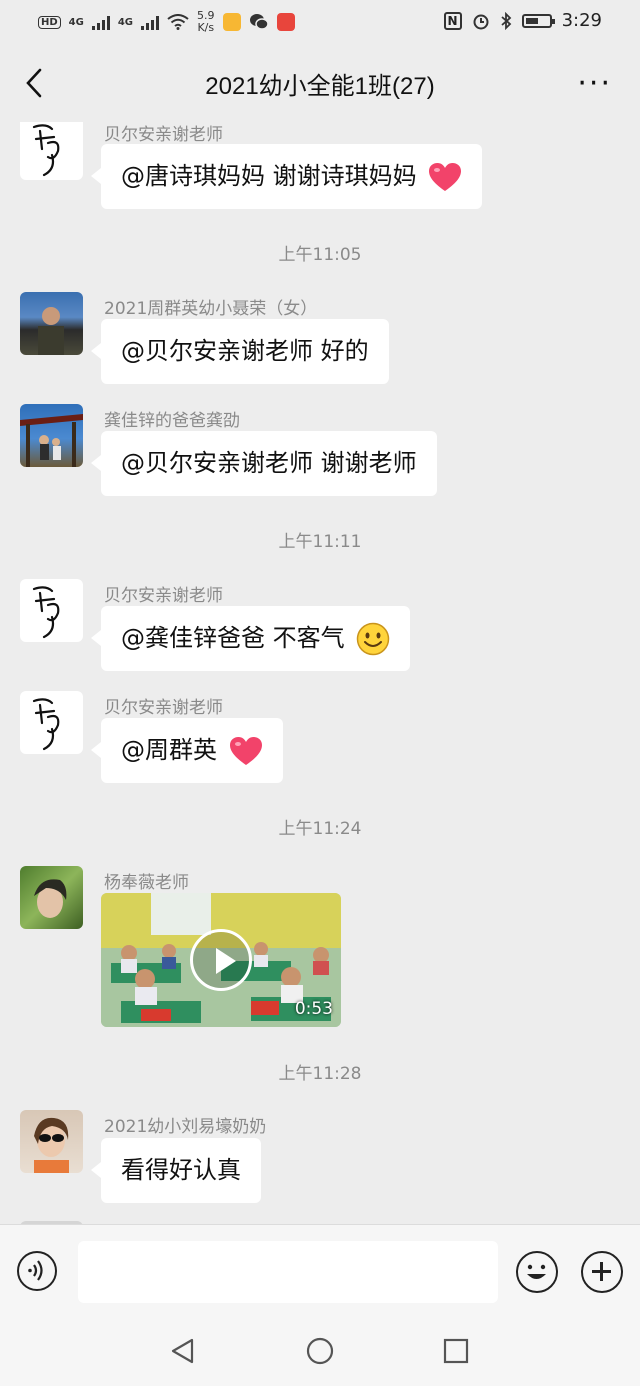 The width and height of the screenshot is (640, 1386). What do you see at coordinates (259, 22) in the screenshot?
I see `wechat-icon` at bounding box center [259, 22].